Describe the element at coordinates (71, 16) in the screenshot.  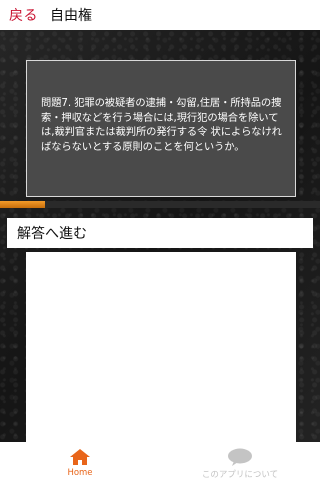
I see `page-title: 自由権` at that location.